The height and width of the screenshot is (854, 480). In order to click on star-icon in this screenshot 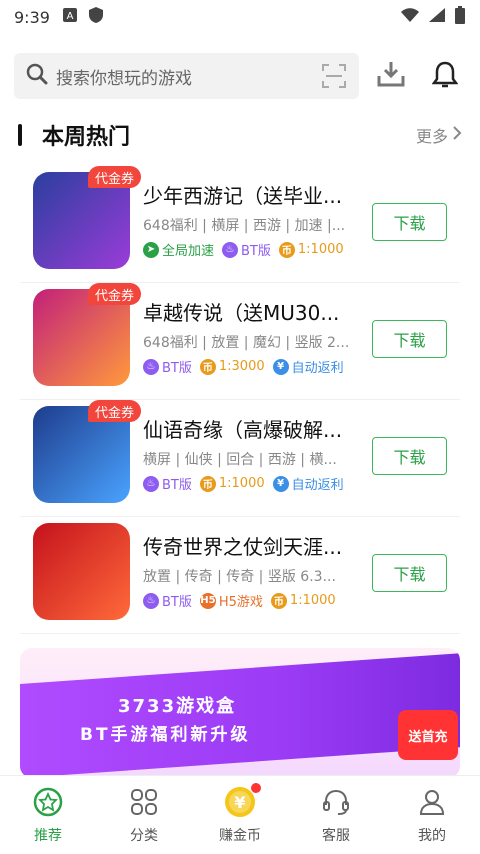, I will do `click(48, 802)`.